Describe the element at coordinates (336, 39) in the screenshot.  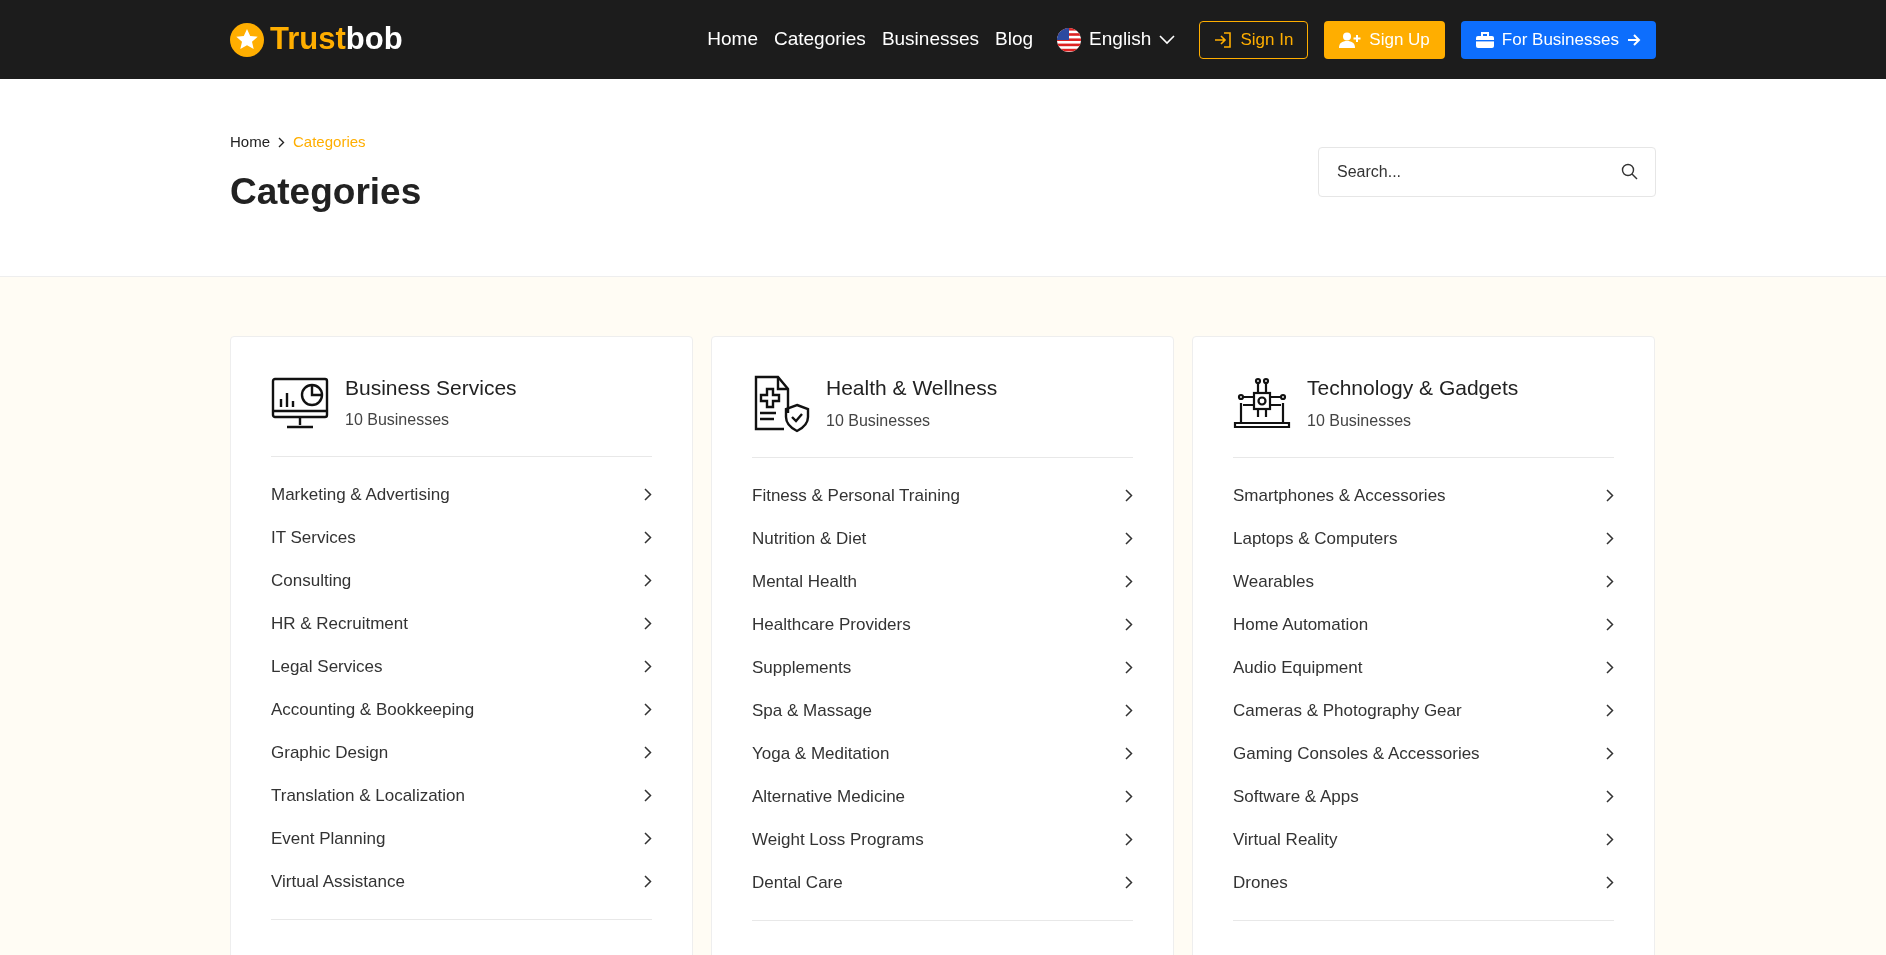
I see `logo-text: Trustbob` at that location.